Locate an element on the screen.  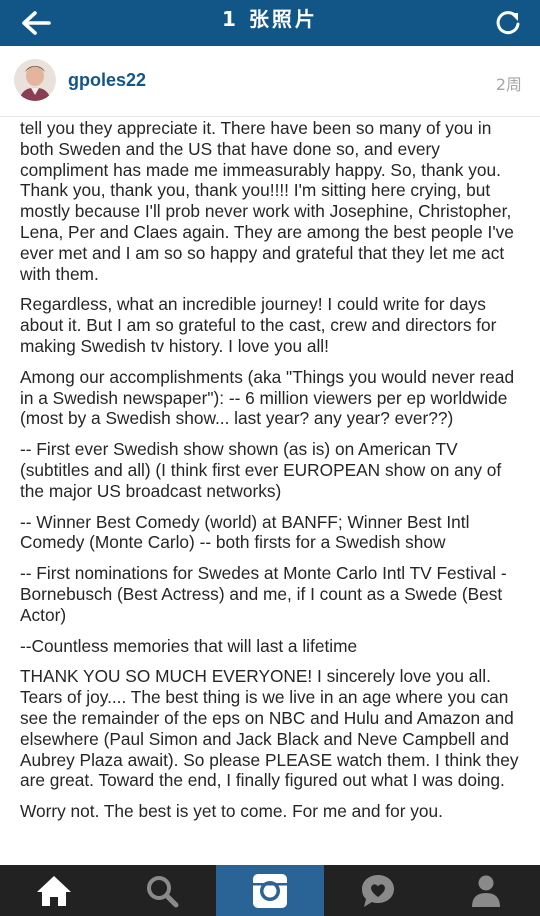
tab-search is located at coordinates (162, 890).